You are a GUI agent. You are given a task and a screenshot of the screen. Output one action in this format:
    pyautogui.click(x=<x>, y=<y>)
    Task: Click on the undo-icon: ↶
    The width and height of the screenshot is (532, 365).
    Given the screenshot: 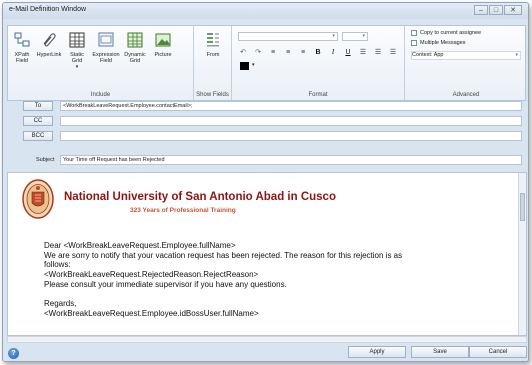 What is the action you would take?
    pyautogui.click(x=243, y=52)
    